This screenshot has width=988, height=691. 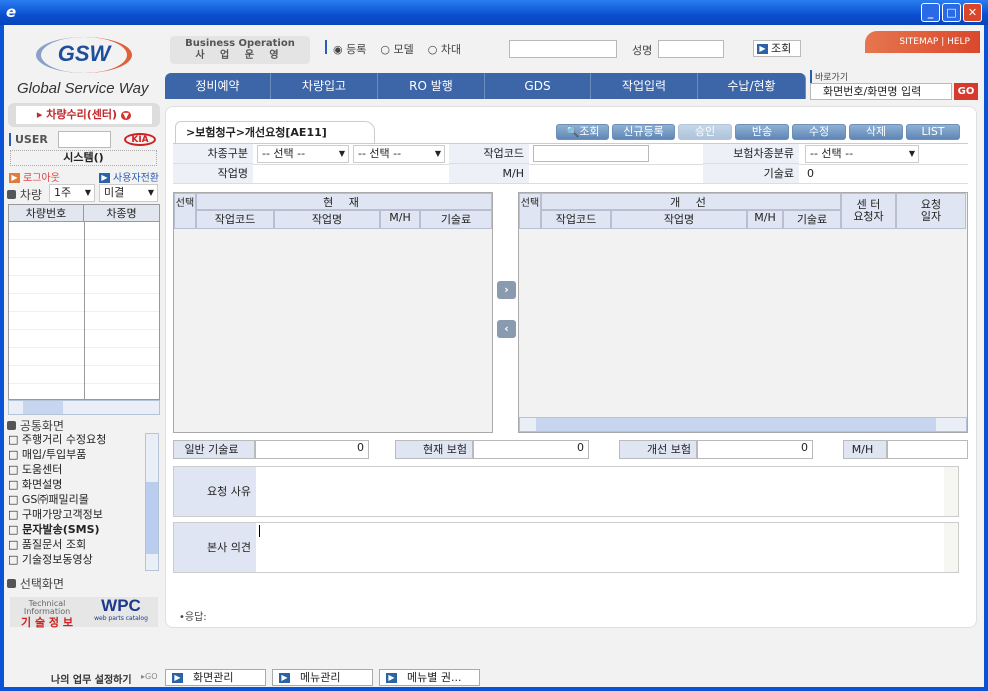 I want to click on menu-tech-videos: □ 기술정보동영상, so click(x=84, y=559).